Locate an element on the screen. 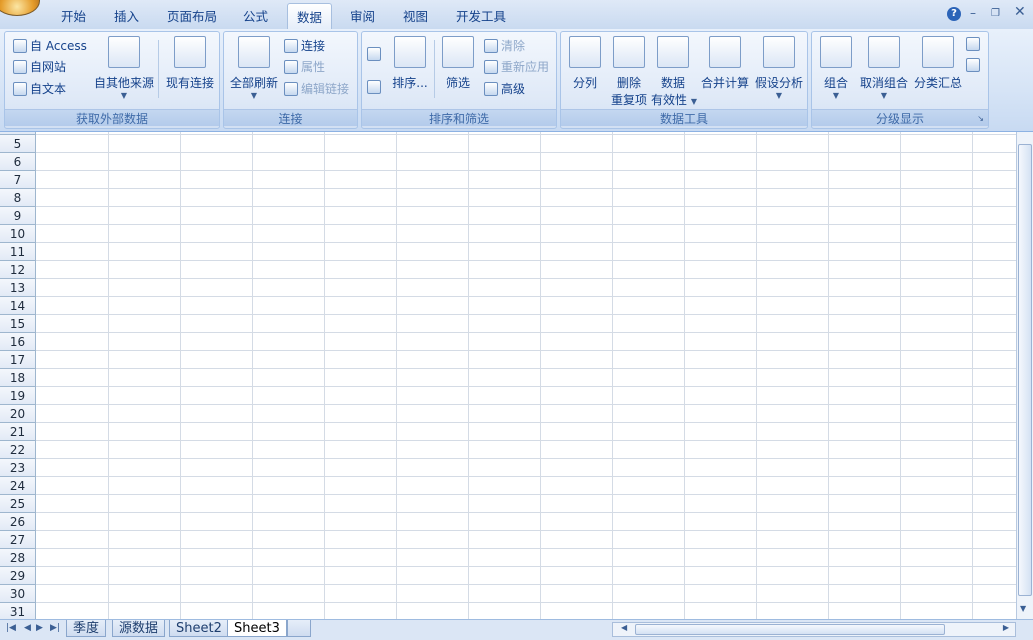 The width and height of the screenshot is (1033, 640). show-detail-button is located at coordinates (973, 44).